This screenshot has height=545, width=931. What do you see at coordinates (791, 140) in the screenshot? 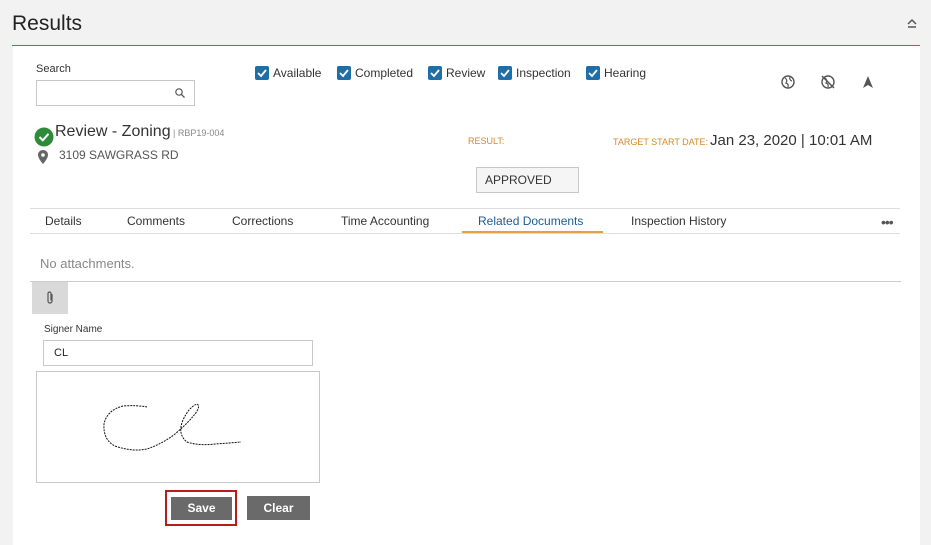
I see `target-start-value: Jan 23, 2020 | 10:01 AM` at bounding box center [791, 140].